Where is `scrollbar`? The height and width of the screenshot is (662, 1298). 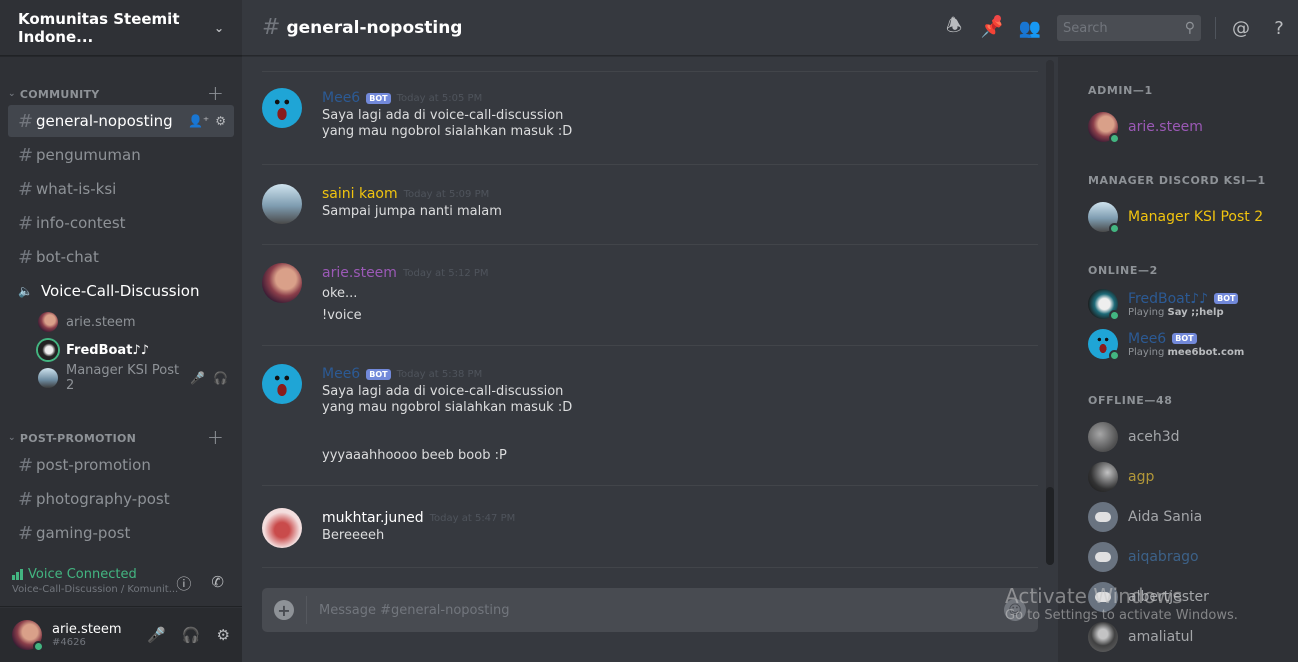
scrollbar is located at coordinates (1050, 312).